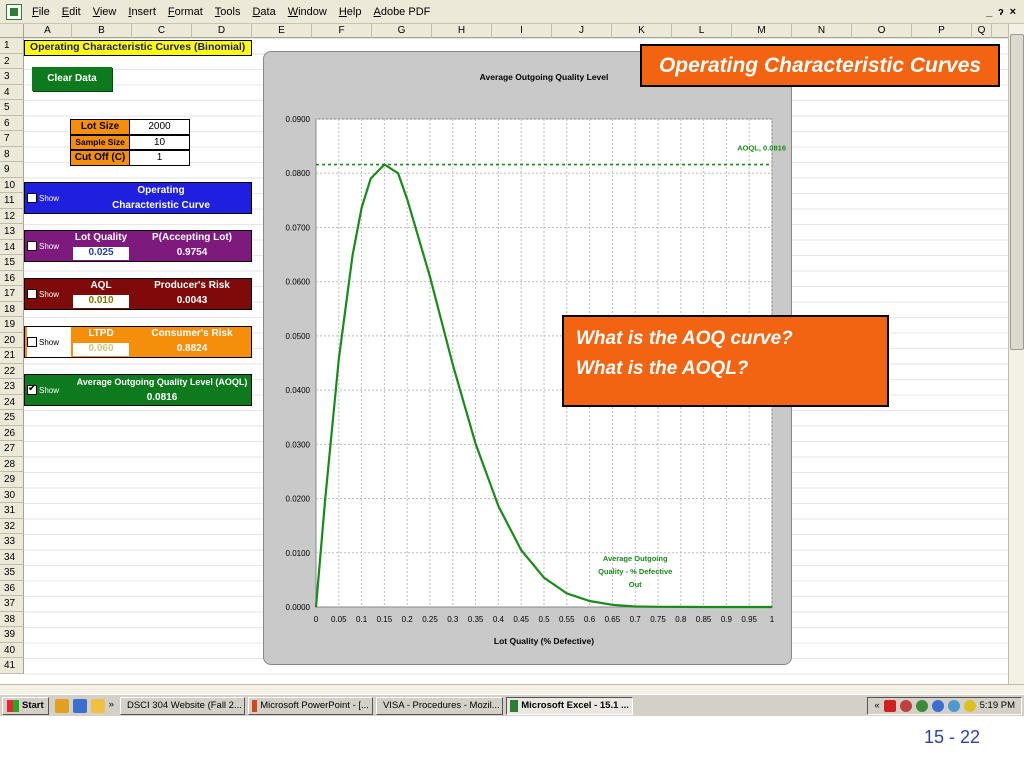 The image size is (1024, 768). I want to click on row-header-39: 39, so click(12, 635).